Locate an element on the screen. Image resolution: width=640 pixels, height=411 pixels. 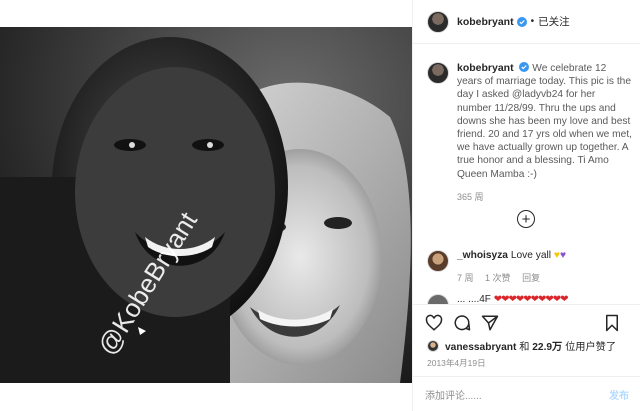
bookmark-icon is located at coordinates (612, 323).